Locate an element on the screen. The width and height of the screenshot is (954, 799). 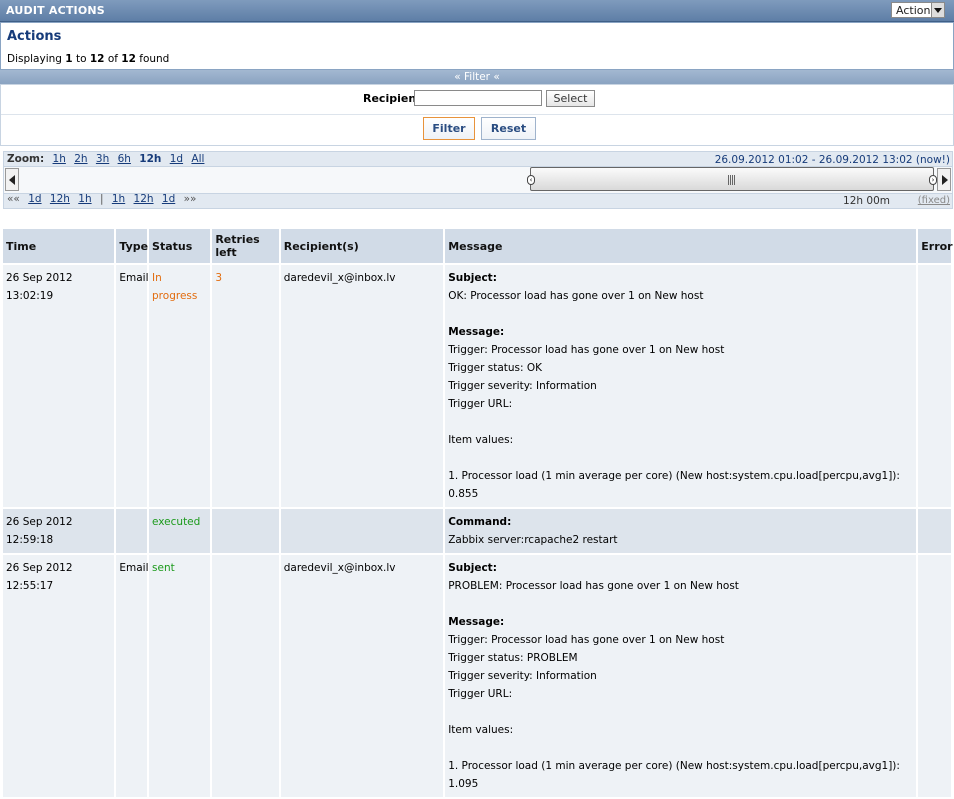
zoom-6h: 6h is located at coordinates (124, 159).